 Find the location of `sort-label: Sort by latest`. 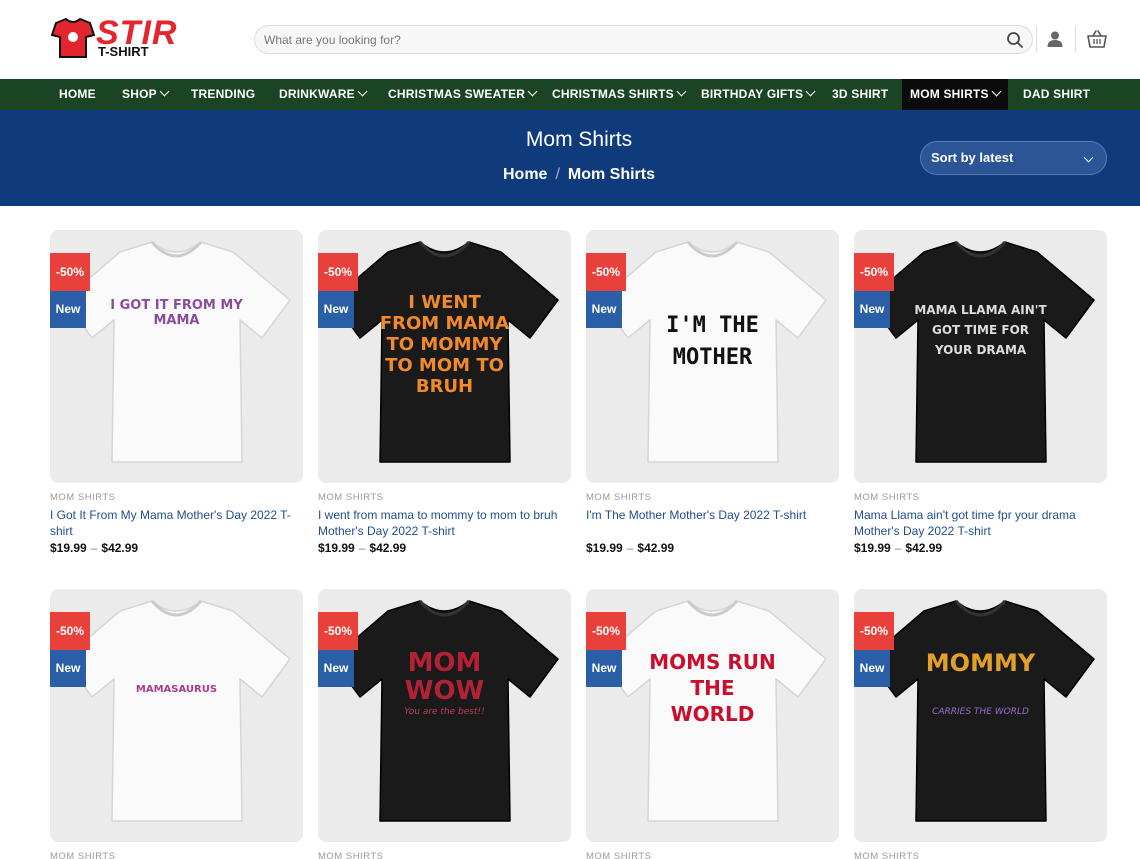

sort-label: Sort by latest is located at coordinates (972, 157).